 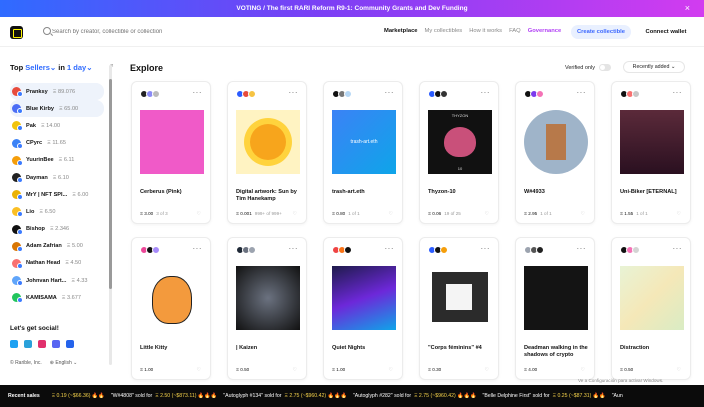 I want to click on seller-item: Dayman Ξ 6.10, so click(x=57, y=177).